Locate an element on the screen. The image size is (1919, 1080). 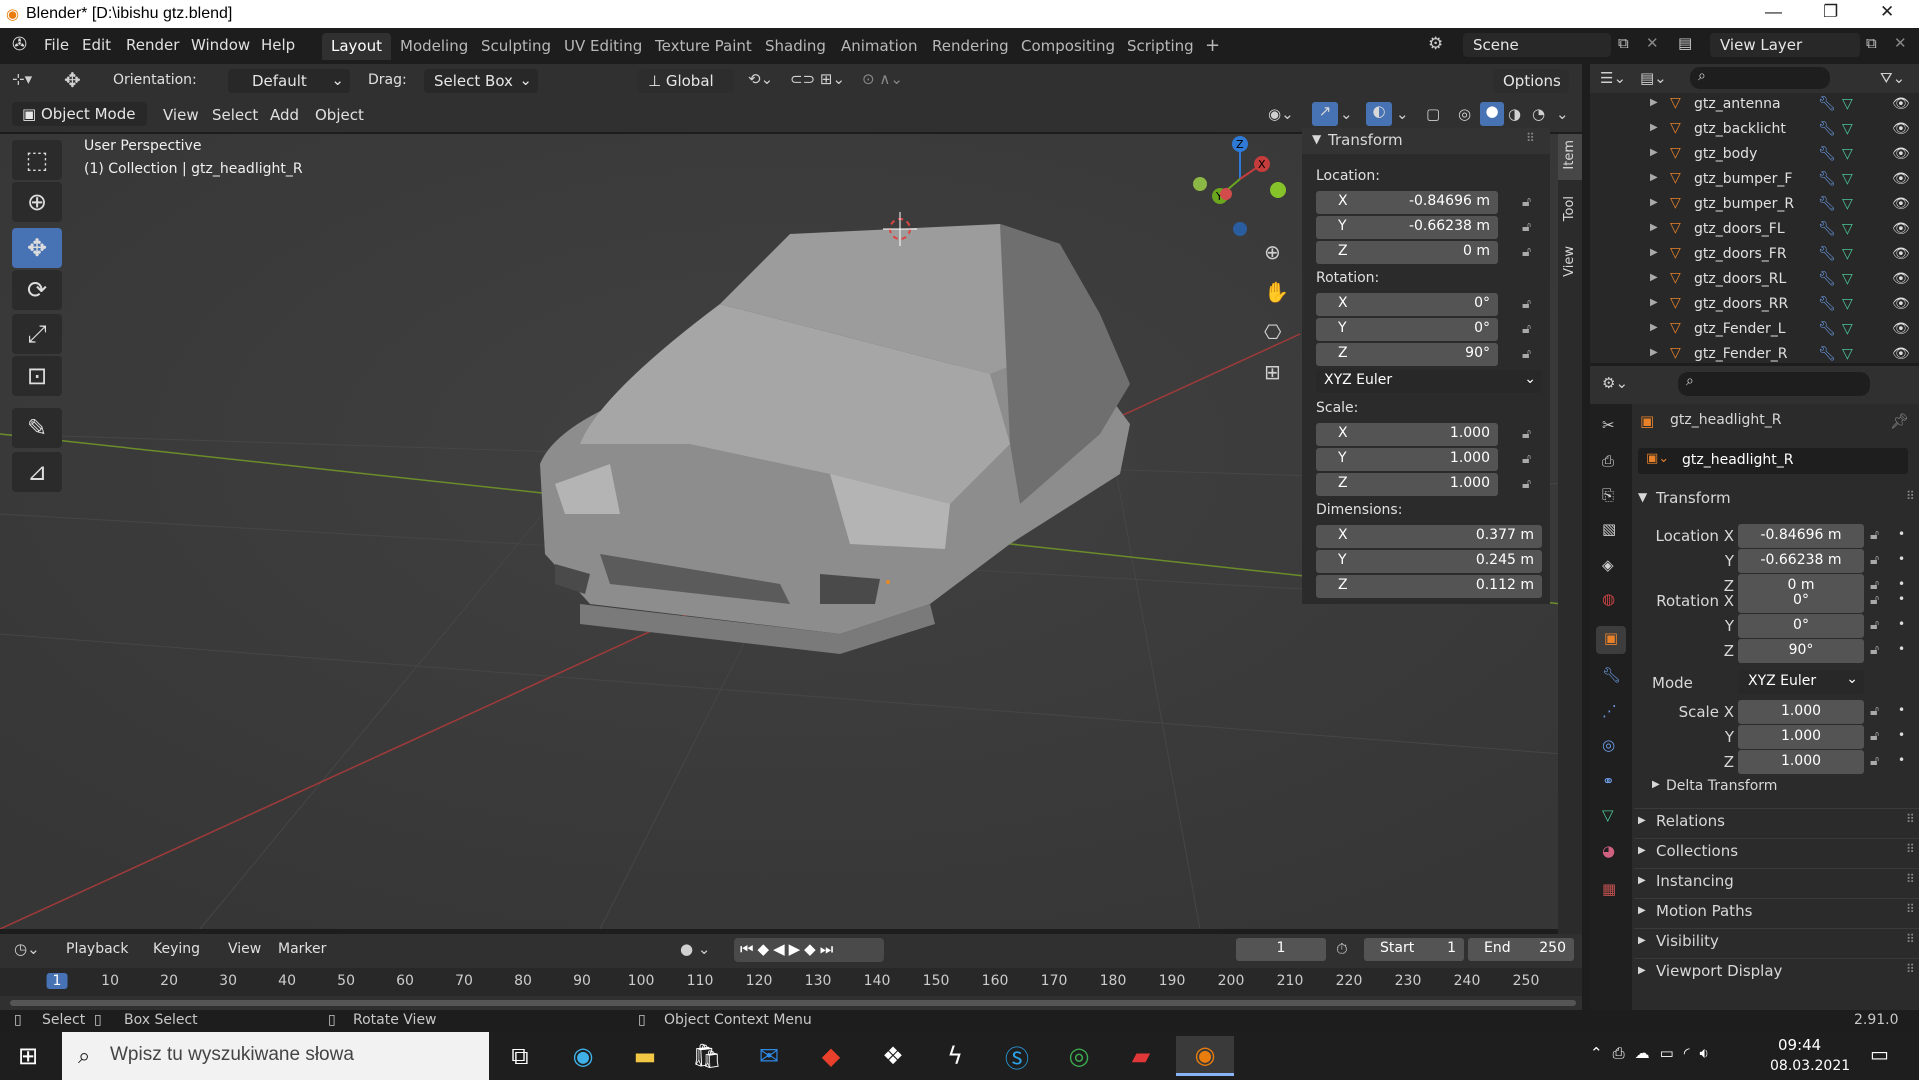
outliner-item: ▶ ▽ gtz_doors_FR 🔧︎ ▽ 👁︎ is located at coordinates (1754, 255).